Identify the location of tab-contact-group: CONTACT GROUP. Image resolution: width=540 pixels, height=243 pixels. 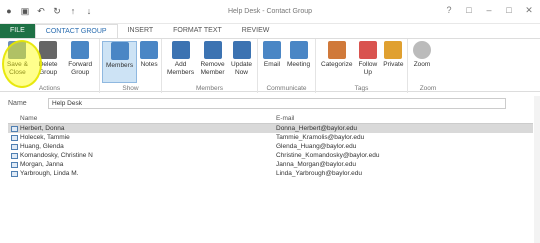
(76, 31).